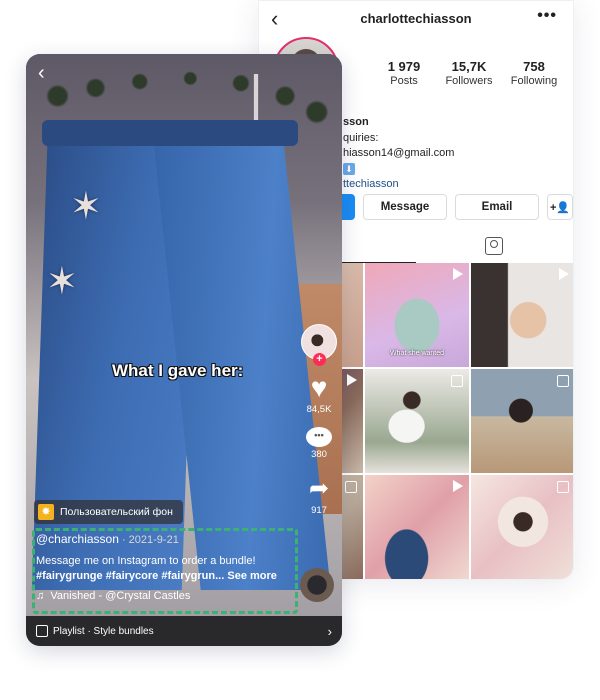 This screenshot has height=700, width=600. I want to click on bio-line: quiries:, so click(361, 137).